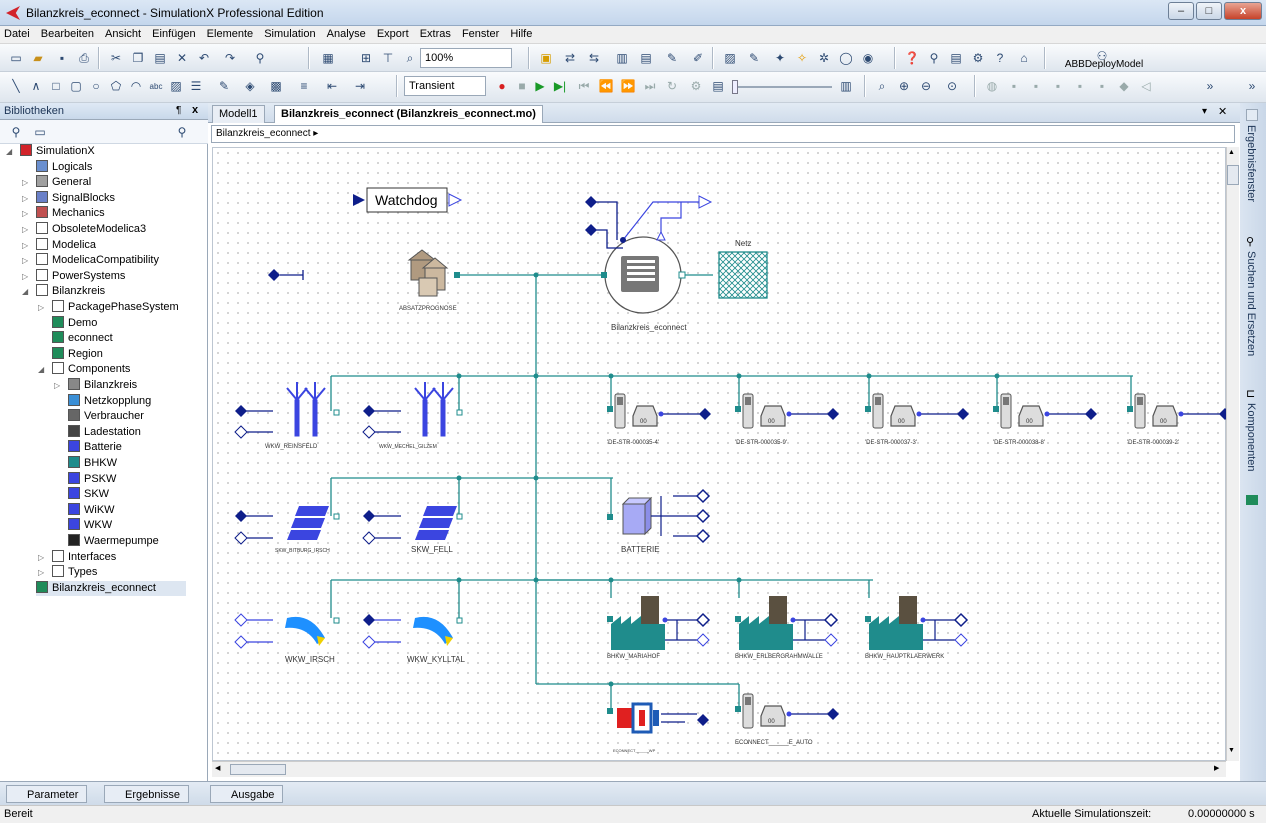 This screenshot has height=823, width=1266. I want to click on tabs-close-icon: ✕, so click(1222, 111).